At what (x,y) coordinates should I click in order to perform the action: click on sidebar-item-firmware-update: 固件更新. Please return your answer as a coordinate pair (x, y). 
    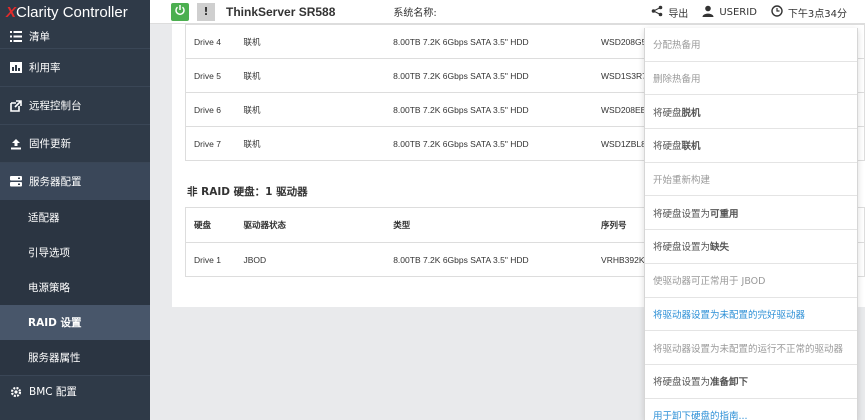
    Looking at the image, I should click on (75, 143).